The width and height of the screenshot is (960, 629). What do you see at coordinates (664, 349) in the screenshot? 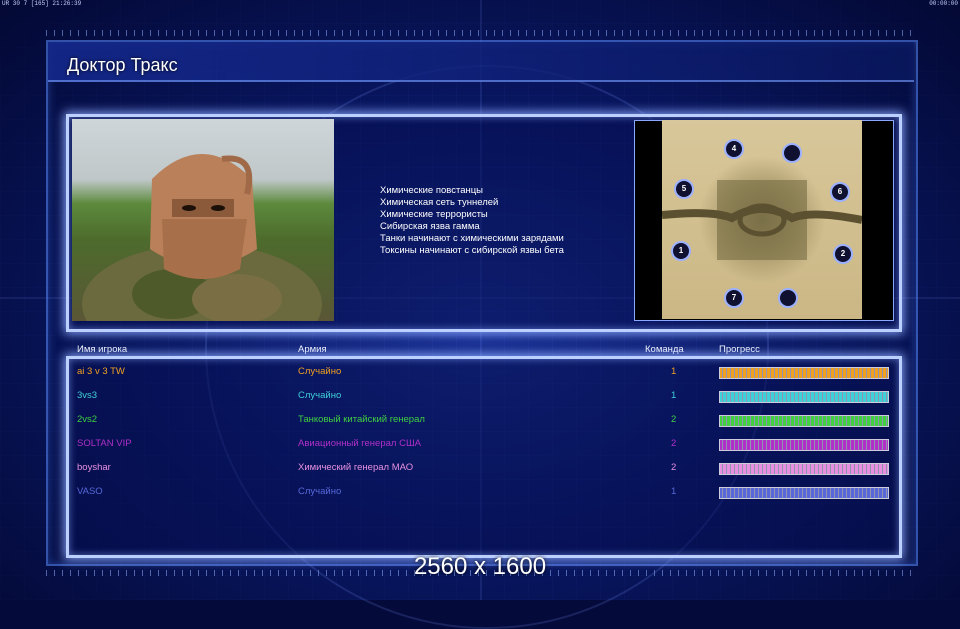
I see `header-team: Команда` at bounding box center [664, 349].